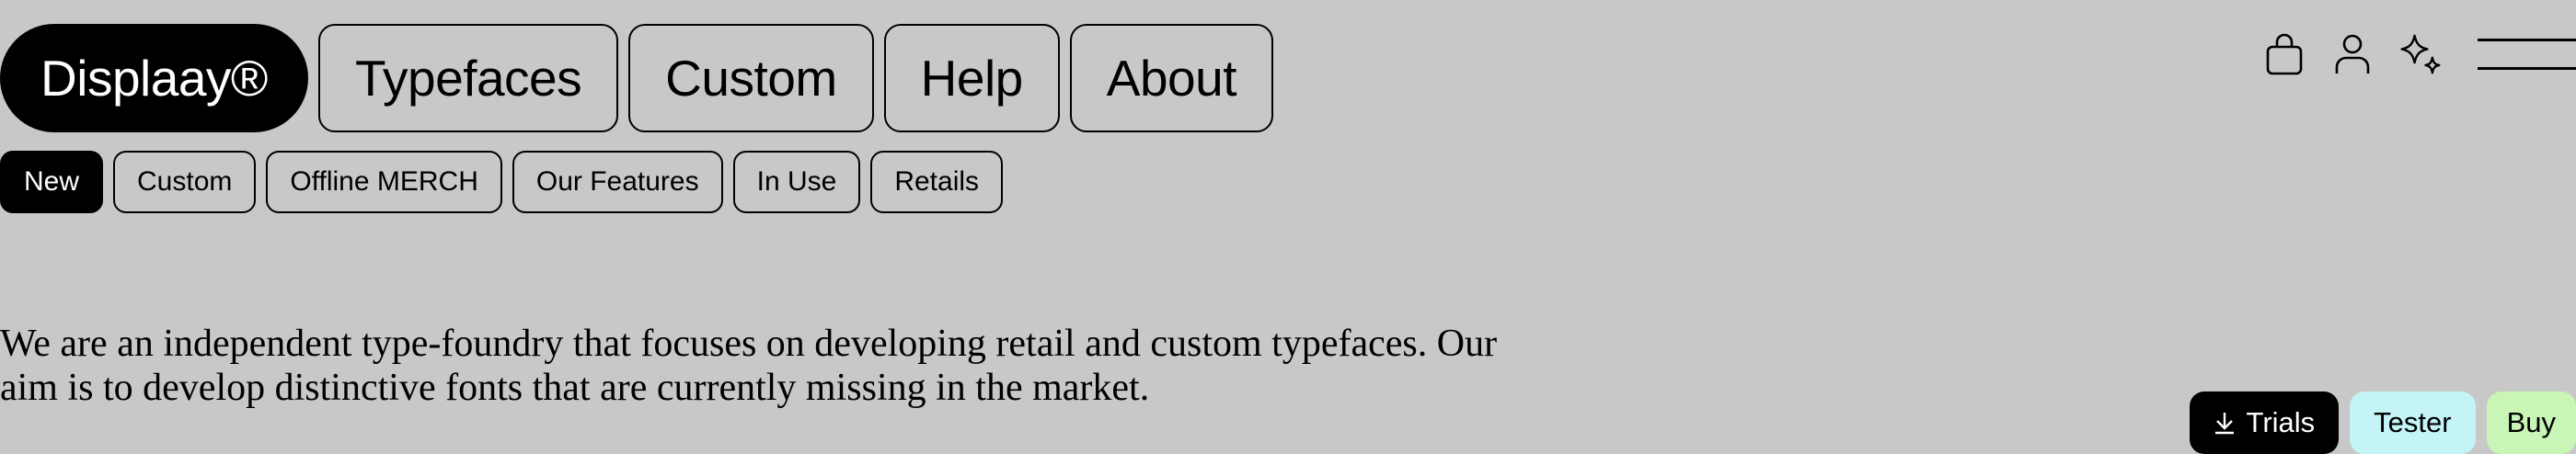  What do you see at coordinates (2420, 54) in the screenshot?
I see `sparkle-icon` at bounding box center [2420, 54].